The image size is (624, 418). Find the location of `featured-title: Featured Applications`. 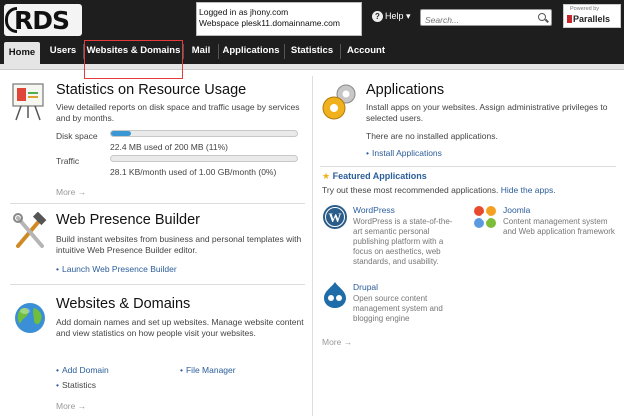

featured-title: Featured Applications is located at coordinates (379, 176).